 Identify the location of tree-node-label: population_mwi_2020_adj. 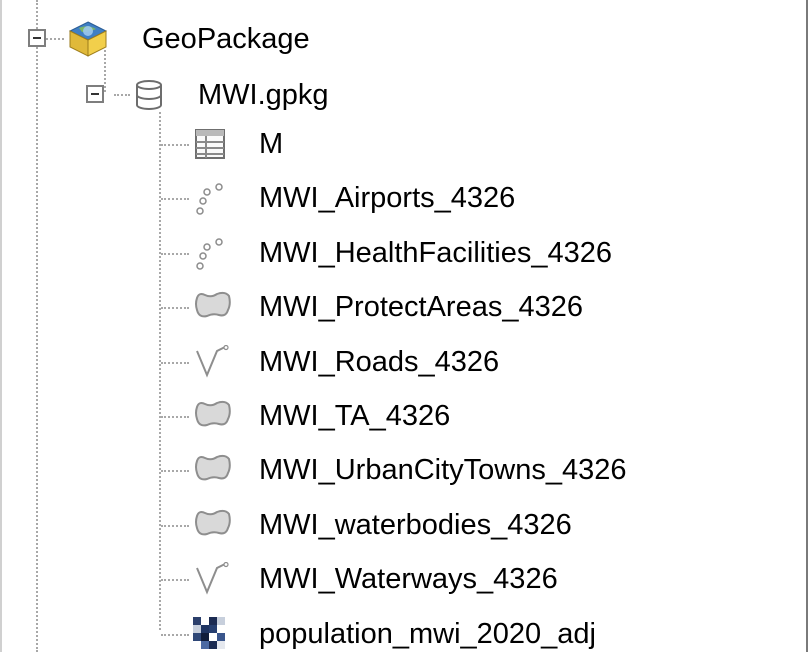
(427, 634).